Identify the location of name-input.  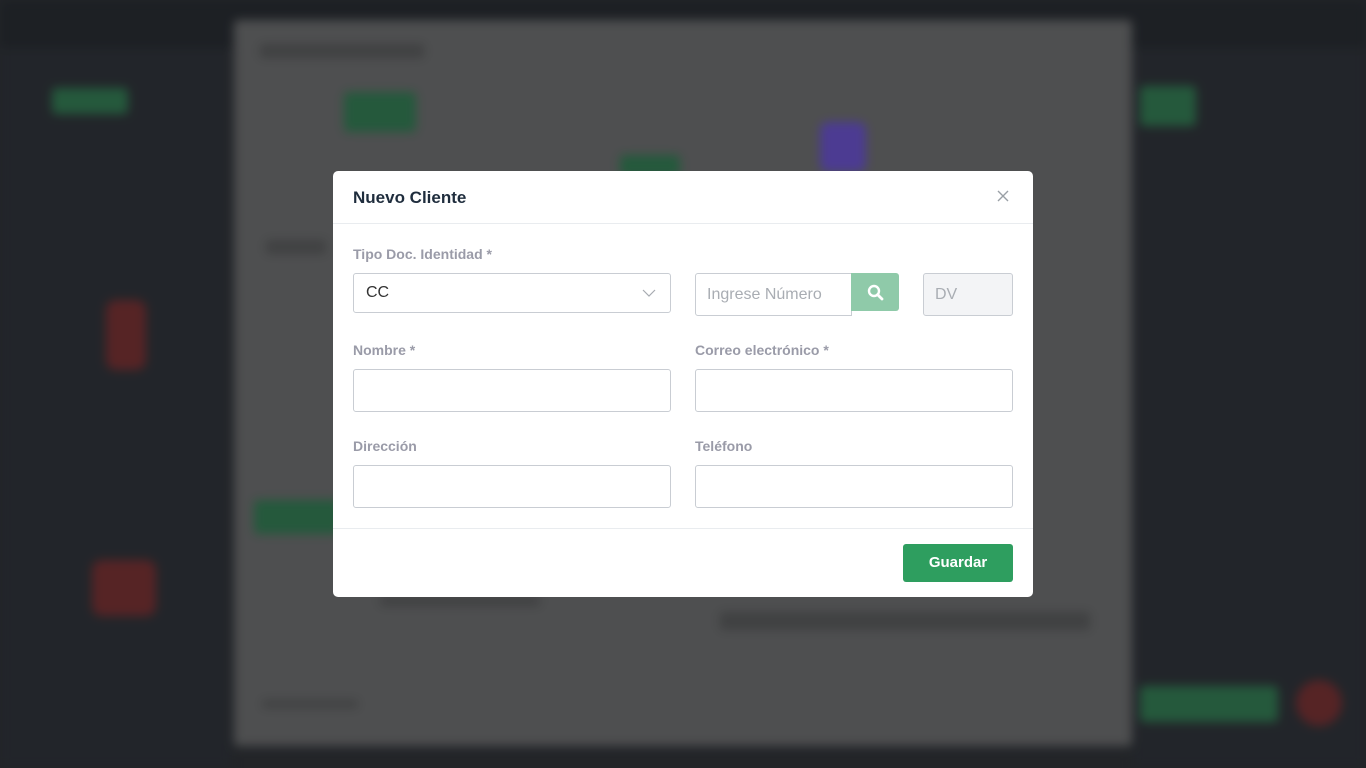
(512, 390).